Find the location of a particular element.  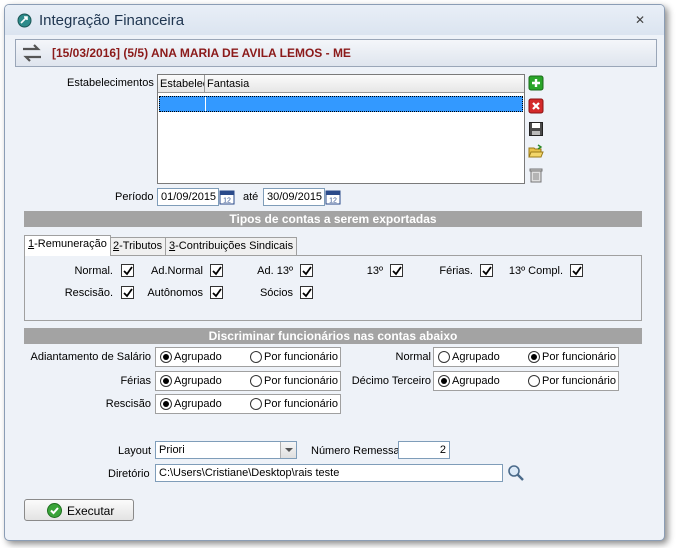

column-fantasia: Fantasia is located at coordinates (228, 84).